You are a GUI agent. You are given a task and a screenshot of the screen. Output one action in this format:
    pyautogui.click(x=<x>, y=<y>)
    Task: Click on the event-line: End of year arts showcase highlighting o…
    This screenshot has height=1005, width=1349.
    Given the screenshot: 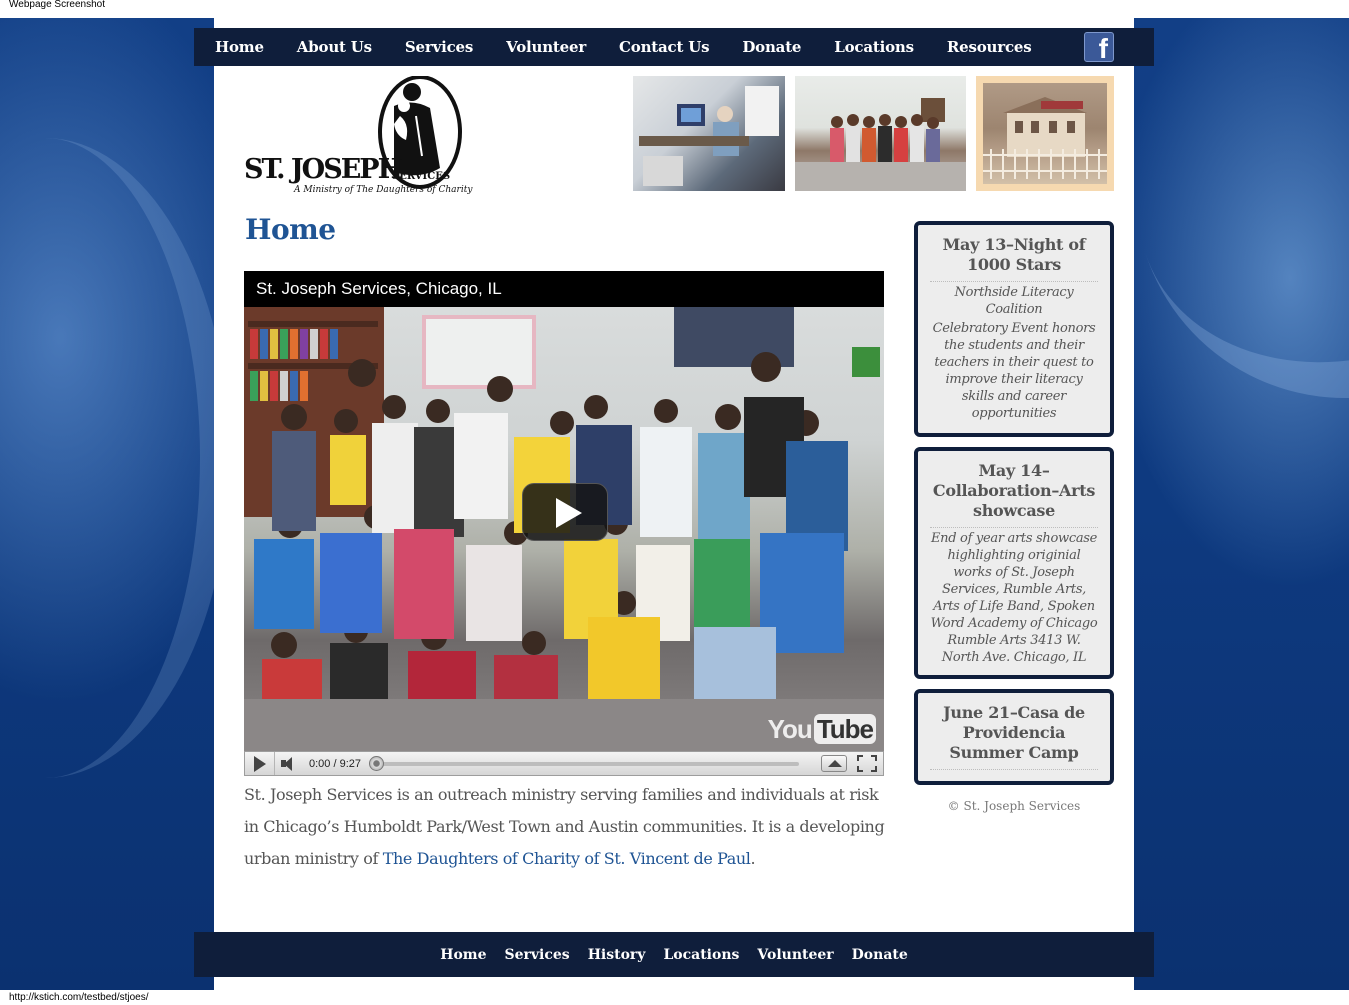 What is the action you would take?
    pyautogui.click(x=1014, y=598)
    